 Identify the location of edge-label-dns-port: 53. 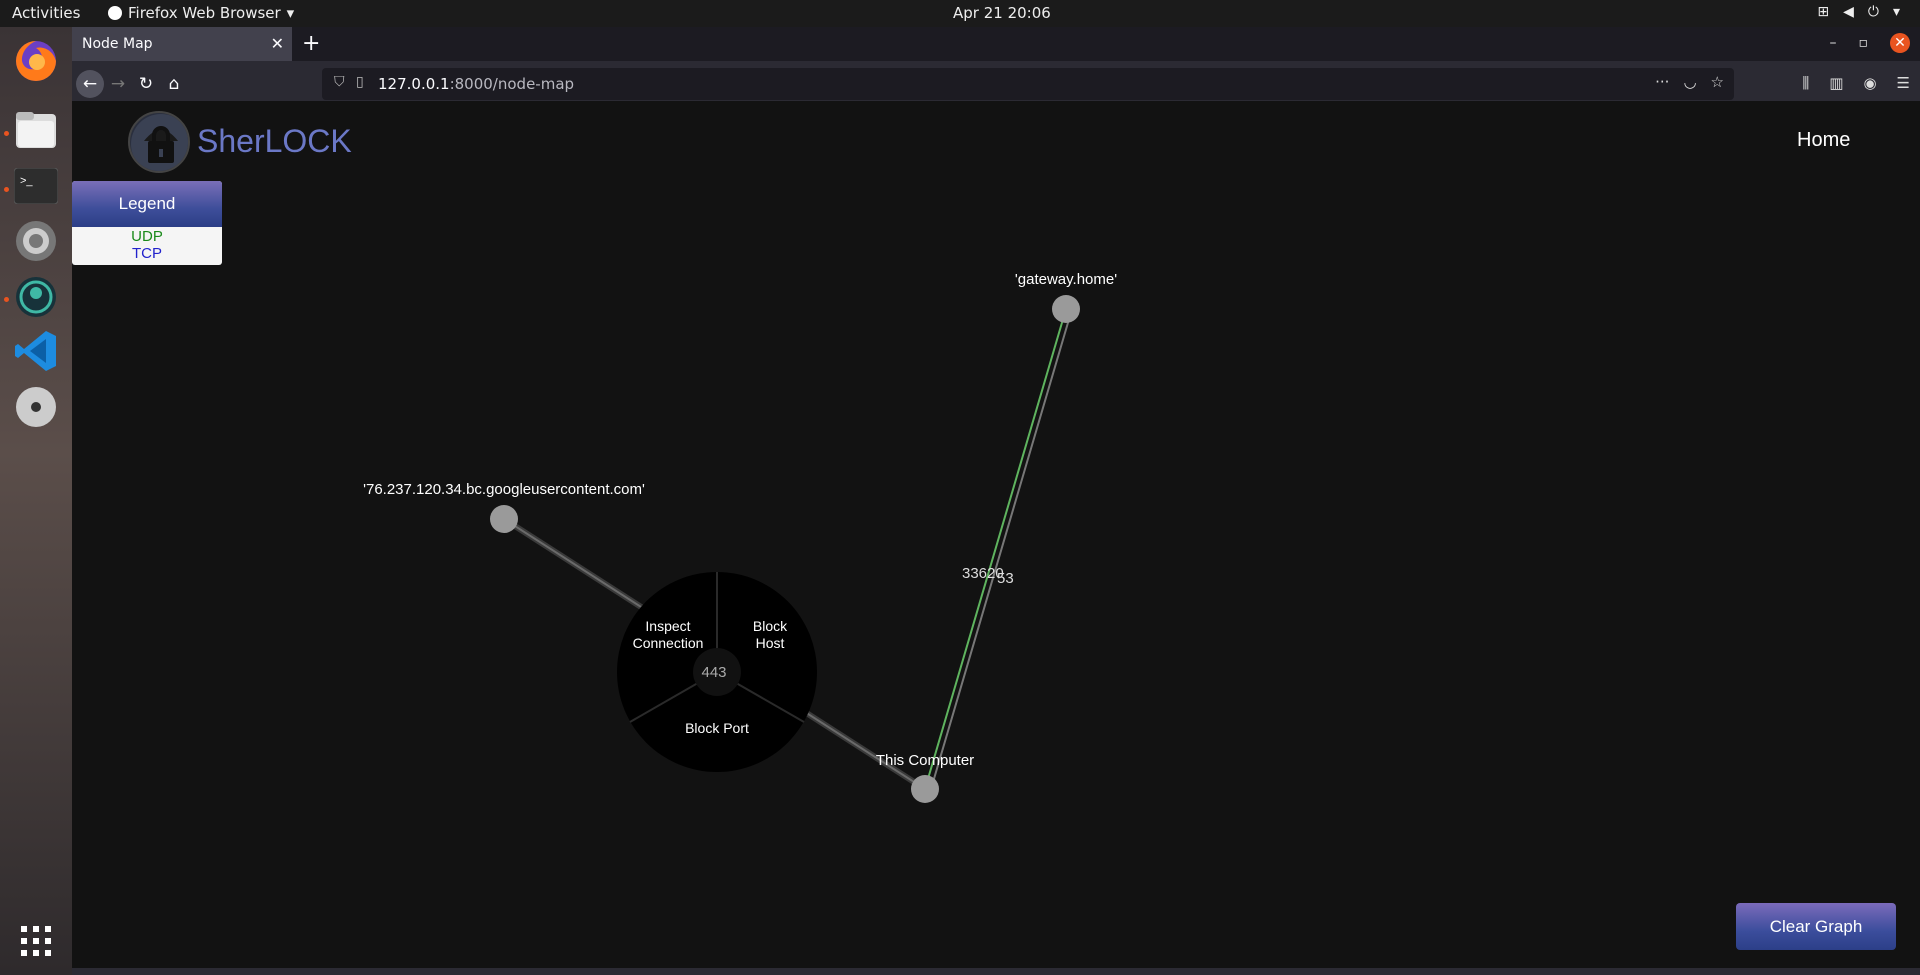
(1005, 578).